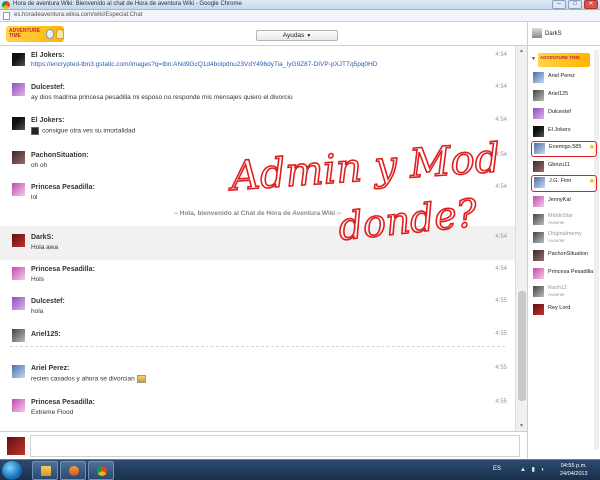 The width and height of the screenshot is (600, 480). What do you see at coordinates (257, 307) in the screenshot?
I see `chat-message: Dulcestef: 4:55 hola` at bounding box center [257, 307].